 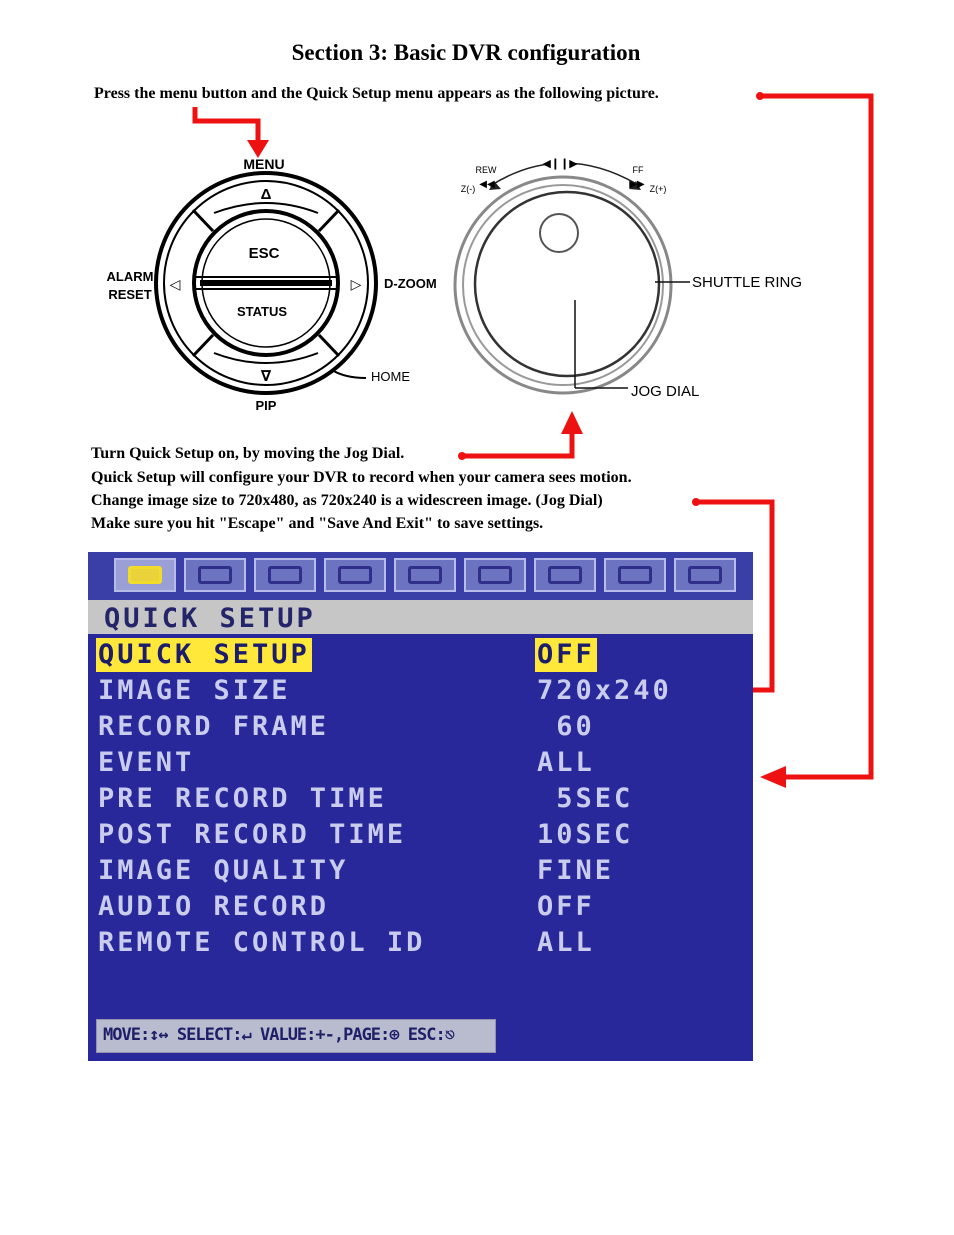 What do you see at coordinates (252, 834) in the screenshot?
I see `osd-row-label: POST RECORD TIME` at bounding box center [252, 834].